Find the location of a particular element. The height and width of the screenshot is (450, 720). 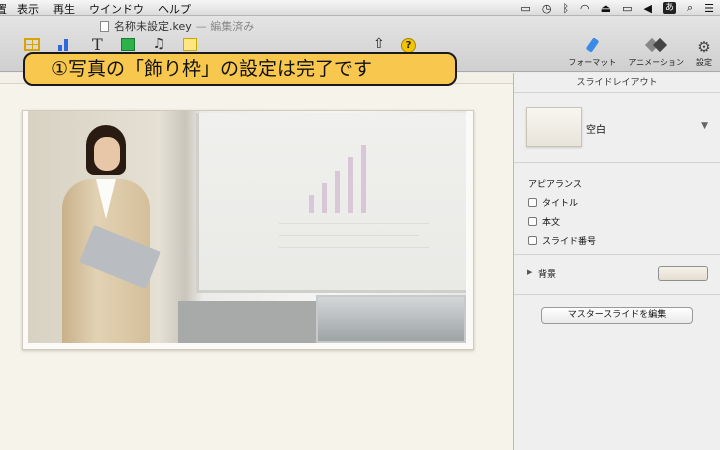

menu-item-placement: 置 is located at coordinates (3, 9).